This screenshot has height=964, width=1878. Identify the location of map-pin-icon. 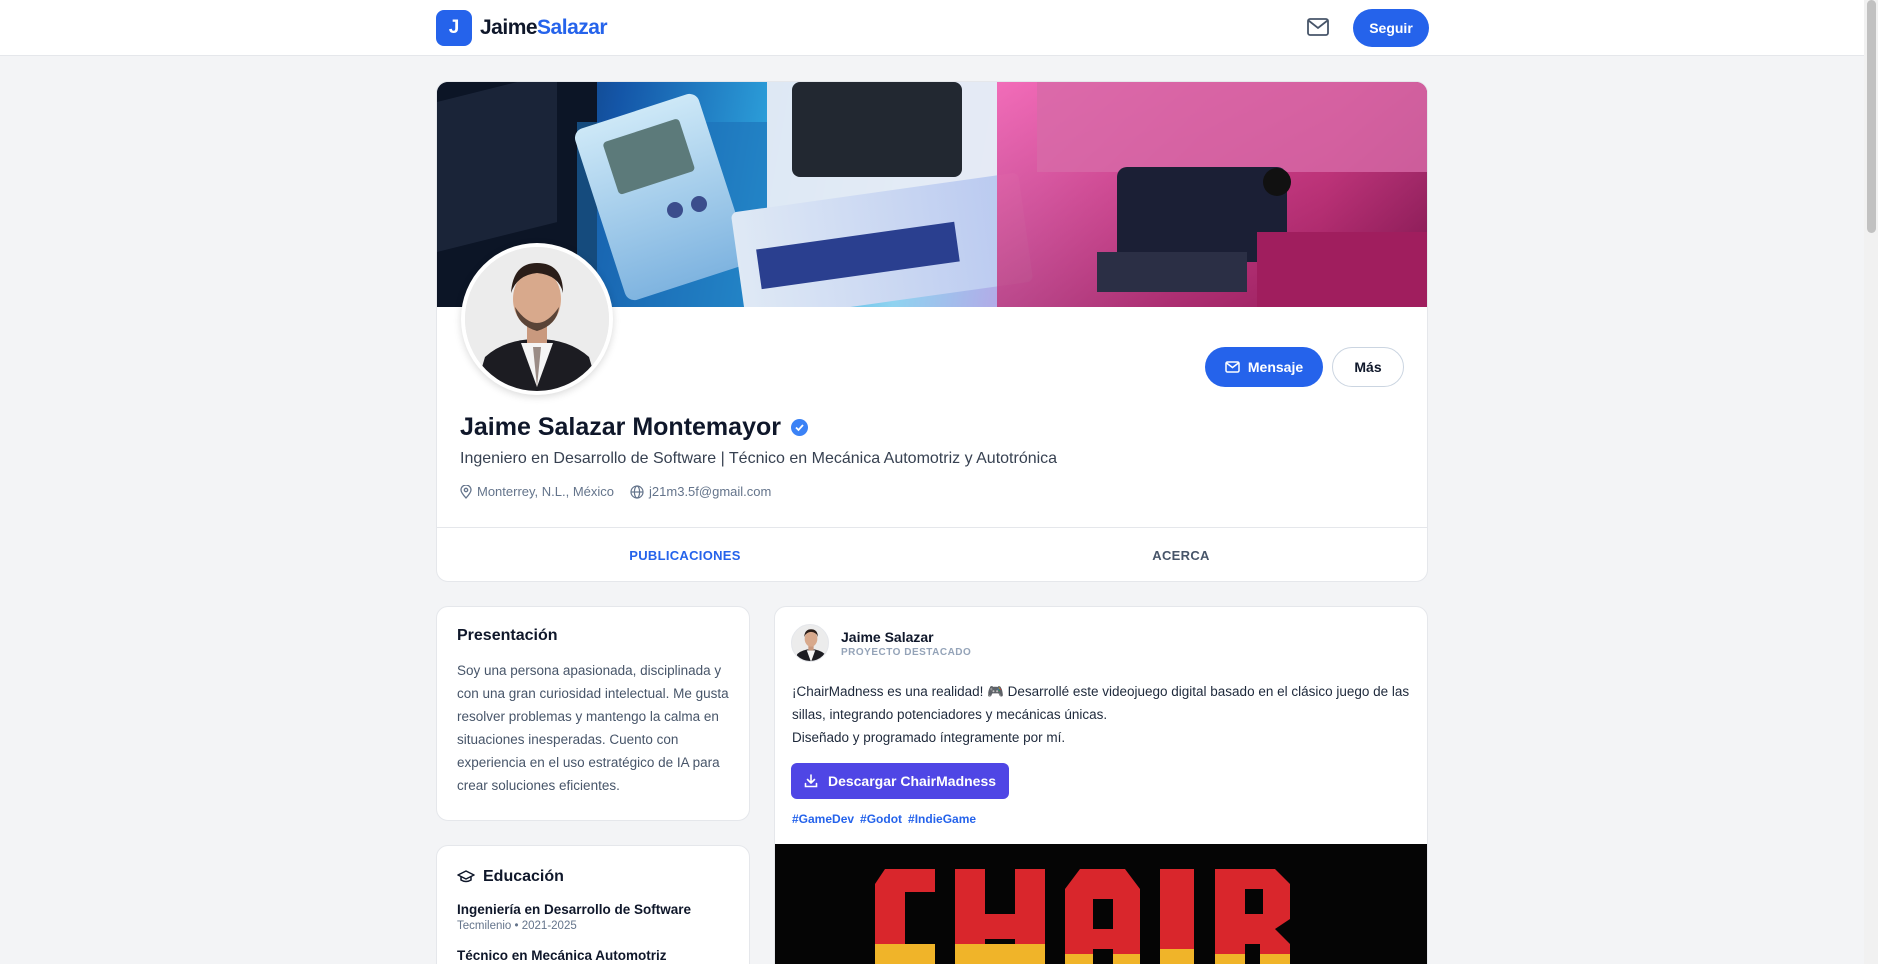
(466, 491).